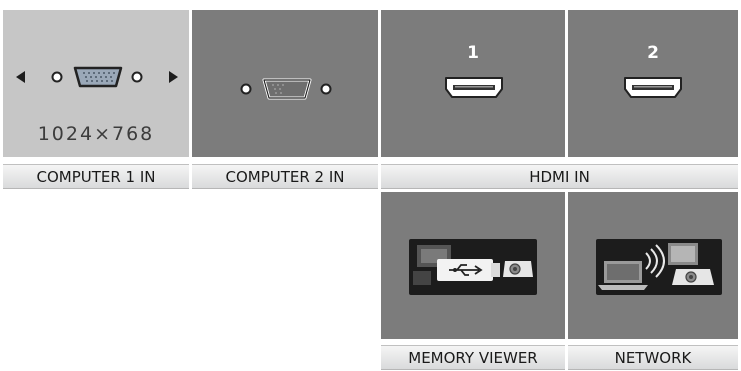 This screenshot has height=371, width=741. I want to click on computer1-label: COMPUTER 1 IN, so click(96, 176).